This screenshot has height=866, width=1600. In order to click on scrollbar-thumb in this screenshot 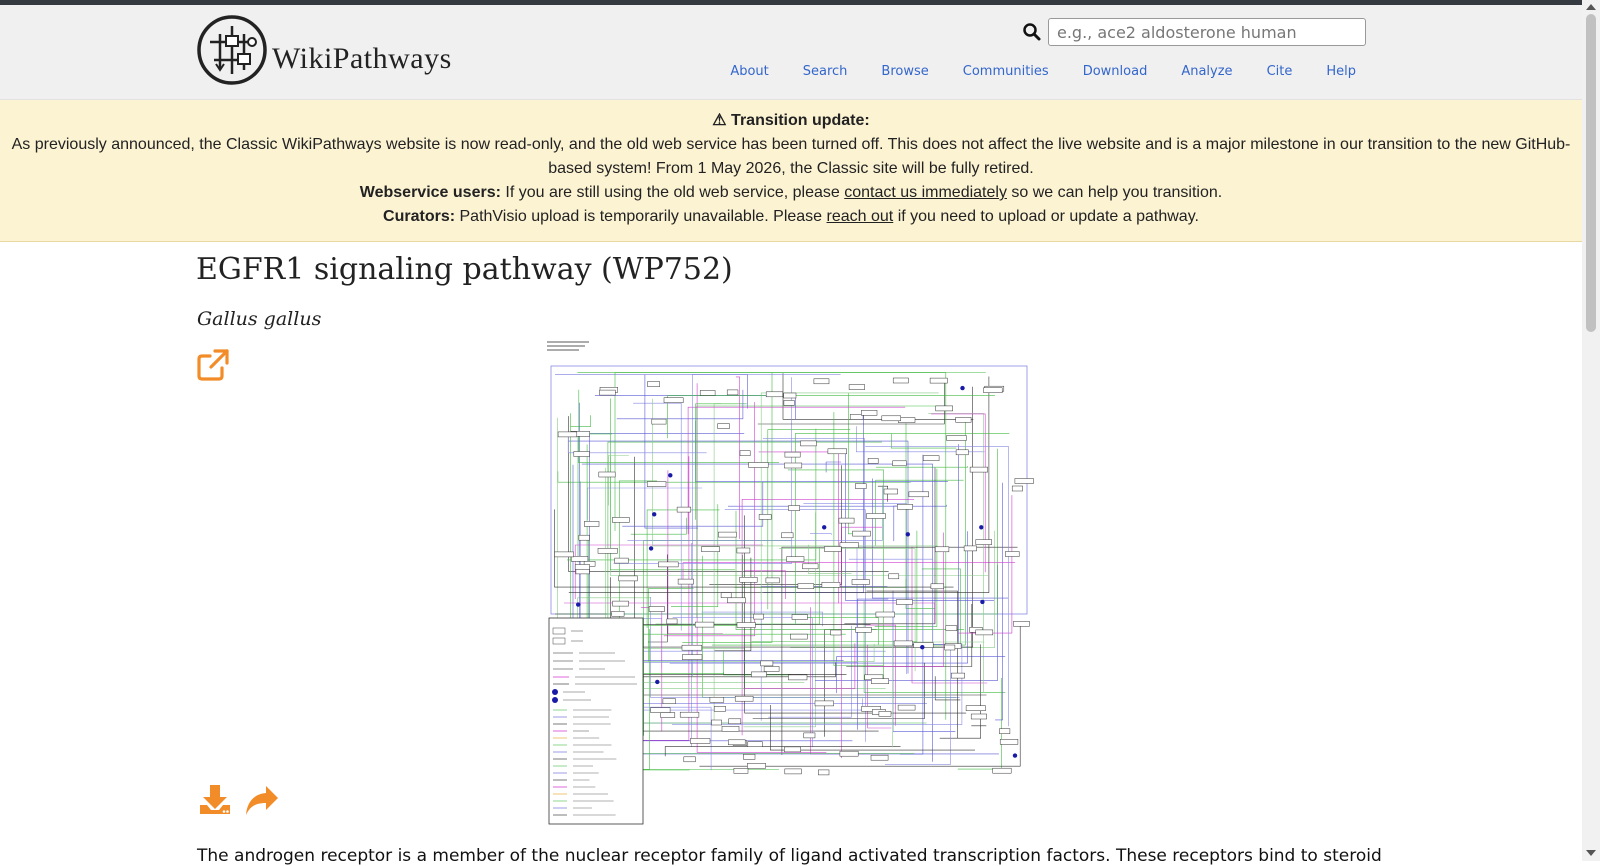, I will do `click(1591, 173)`.